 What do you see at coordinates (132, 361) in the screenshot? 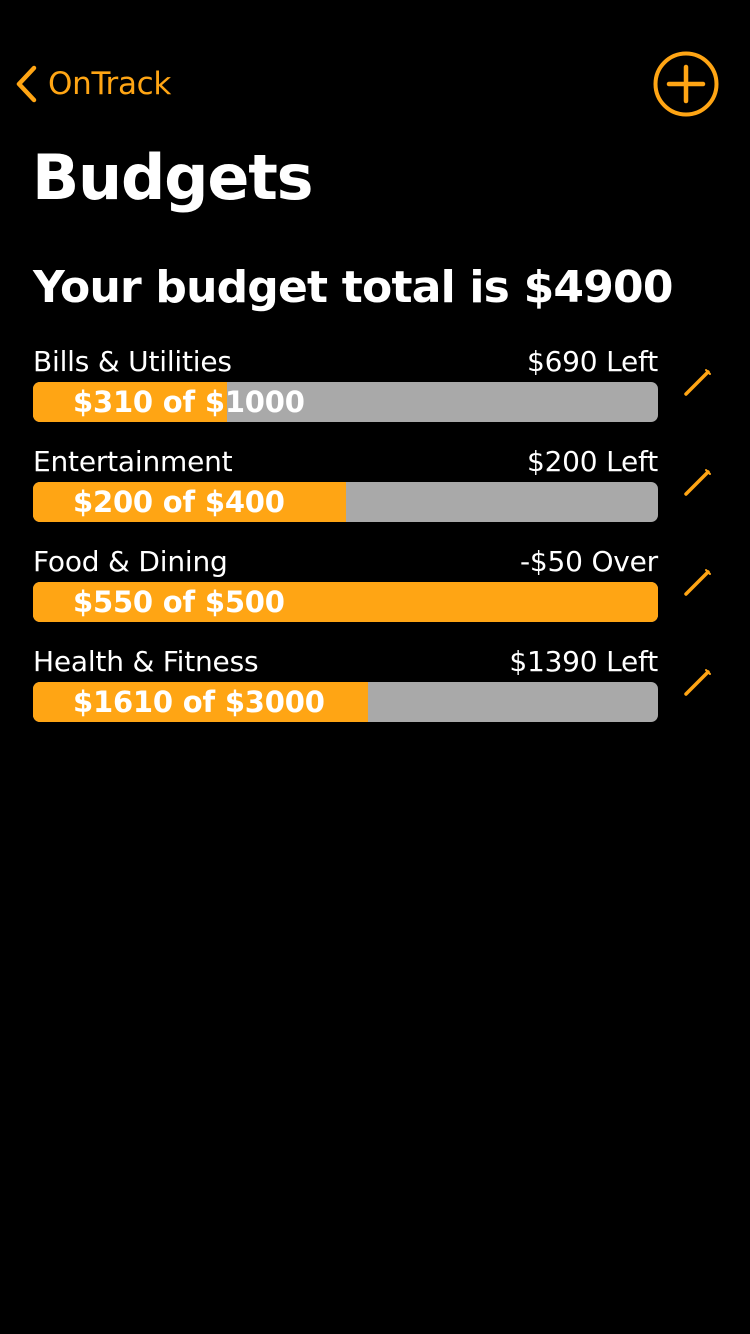
I see `budget-category-name: Bills & Utilities` at bounding box center [132, 361].